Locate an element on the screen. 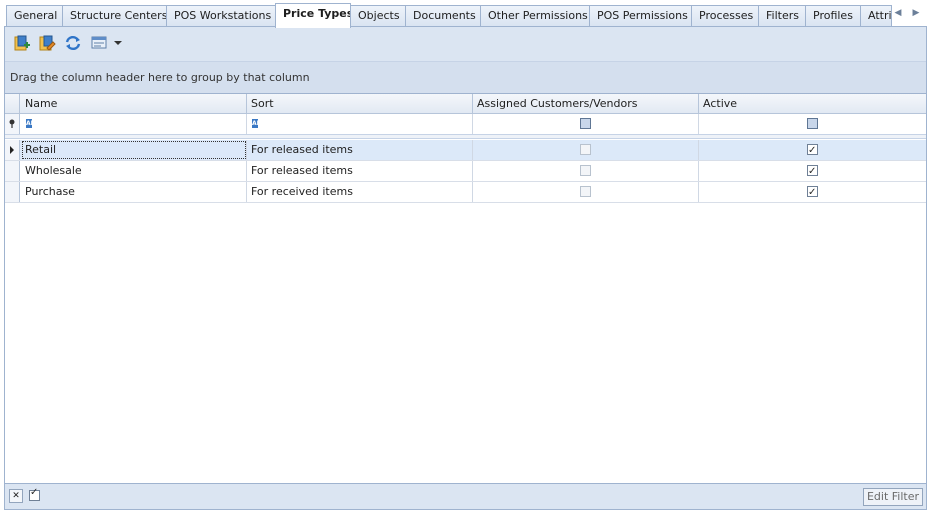 Image resolution: width=930 pixels, height=515 pixels. tab-profiles: Profiles is located at coordinates (833, 16).